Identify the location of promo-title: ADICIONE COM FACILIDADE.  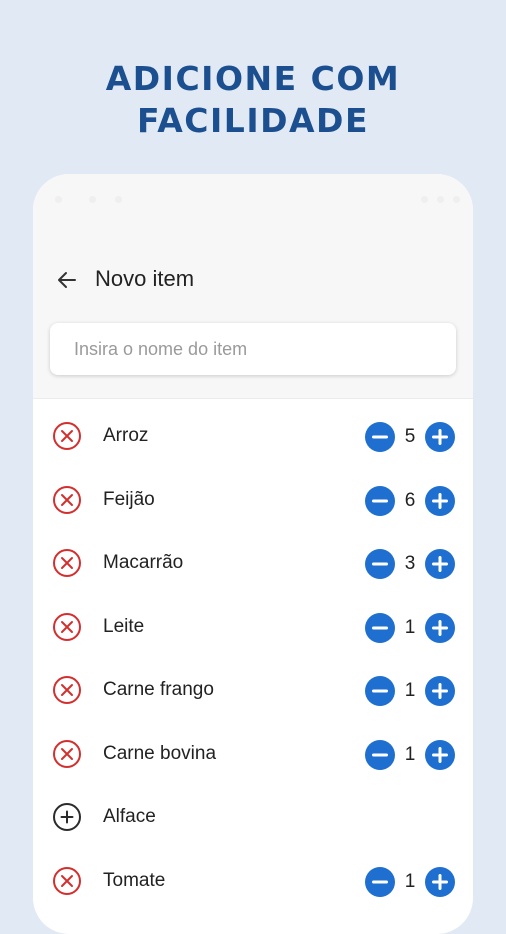
(253, 100).